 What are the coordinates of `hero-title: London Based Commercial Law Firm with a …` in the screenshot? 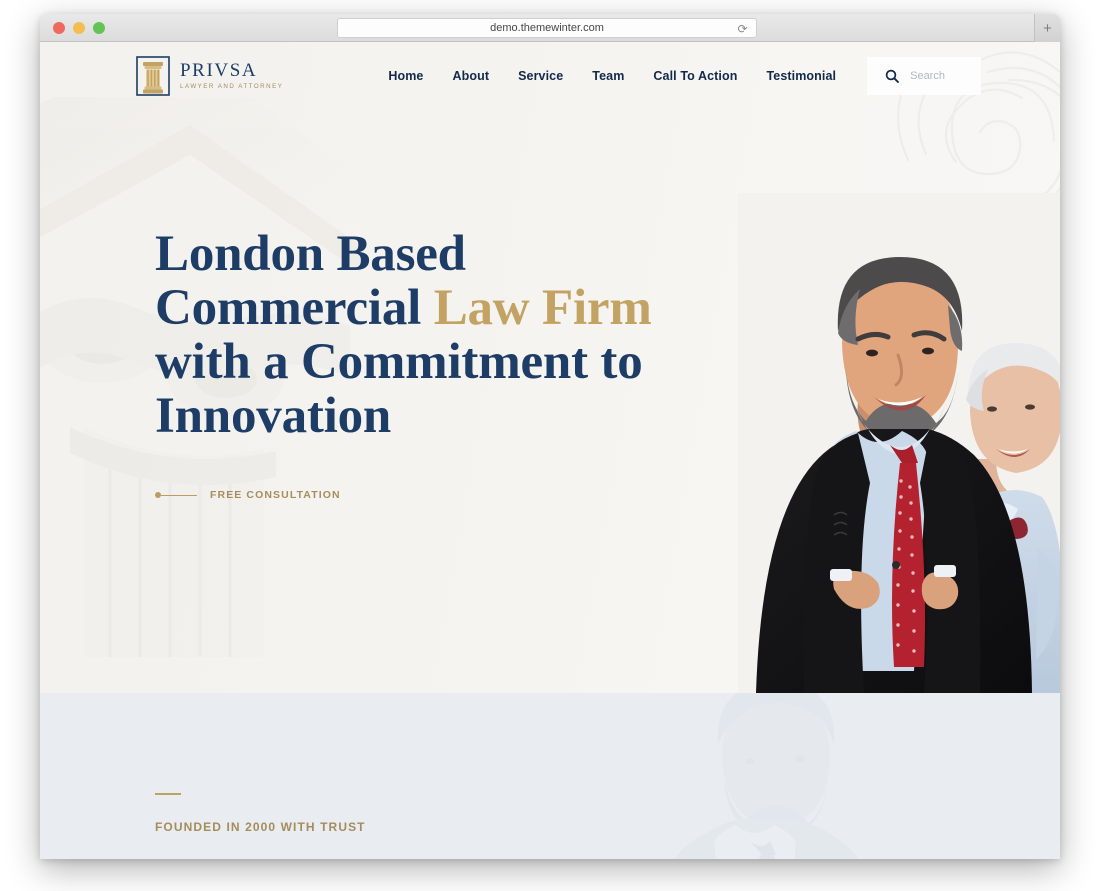 It's located at (435, 335).